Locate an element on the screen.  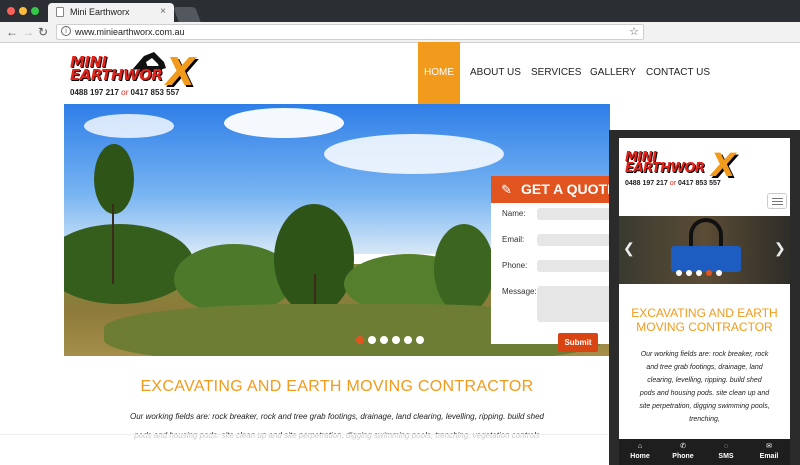
rock-breaker-tool is located at coordinates (706, 259).